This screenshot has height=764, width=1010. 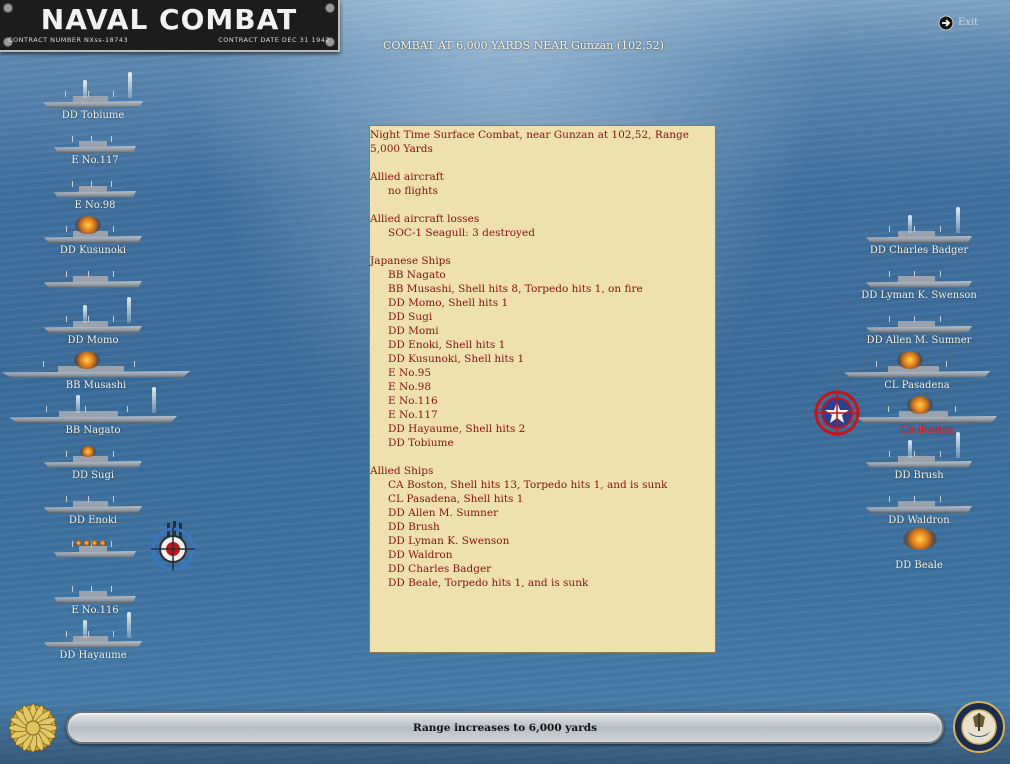 What do you see at coordinates (504, 728) in the screenshot?
I see `status-message: Range increases to 6,000 yards` at bounding box center [504, 728].